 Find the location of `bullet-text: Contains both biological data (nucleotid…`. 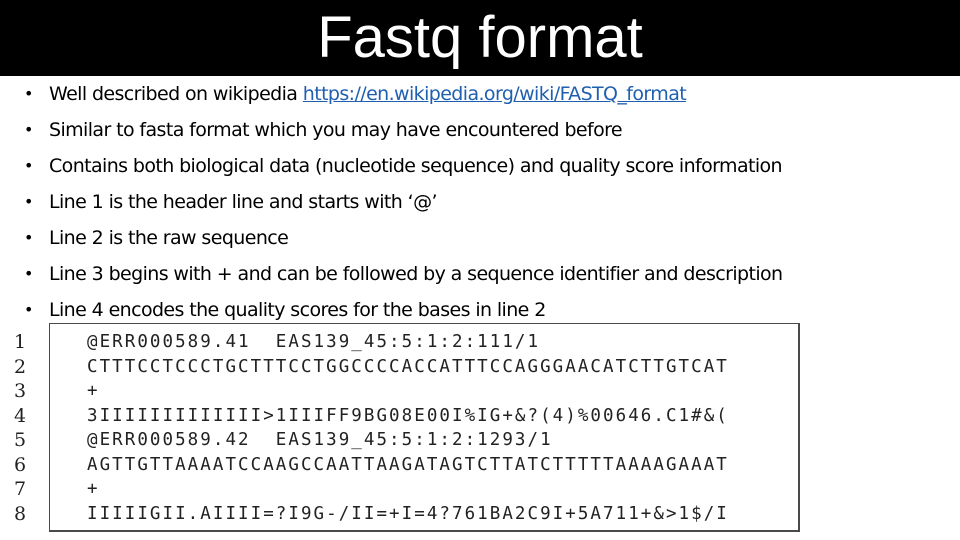

bullet-text: Contains both biological data (nucleotid… is located at coordinates (416, 166).